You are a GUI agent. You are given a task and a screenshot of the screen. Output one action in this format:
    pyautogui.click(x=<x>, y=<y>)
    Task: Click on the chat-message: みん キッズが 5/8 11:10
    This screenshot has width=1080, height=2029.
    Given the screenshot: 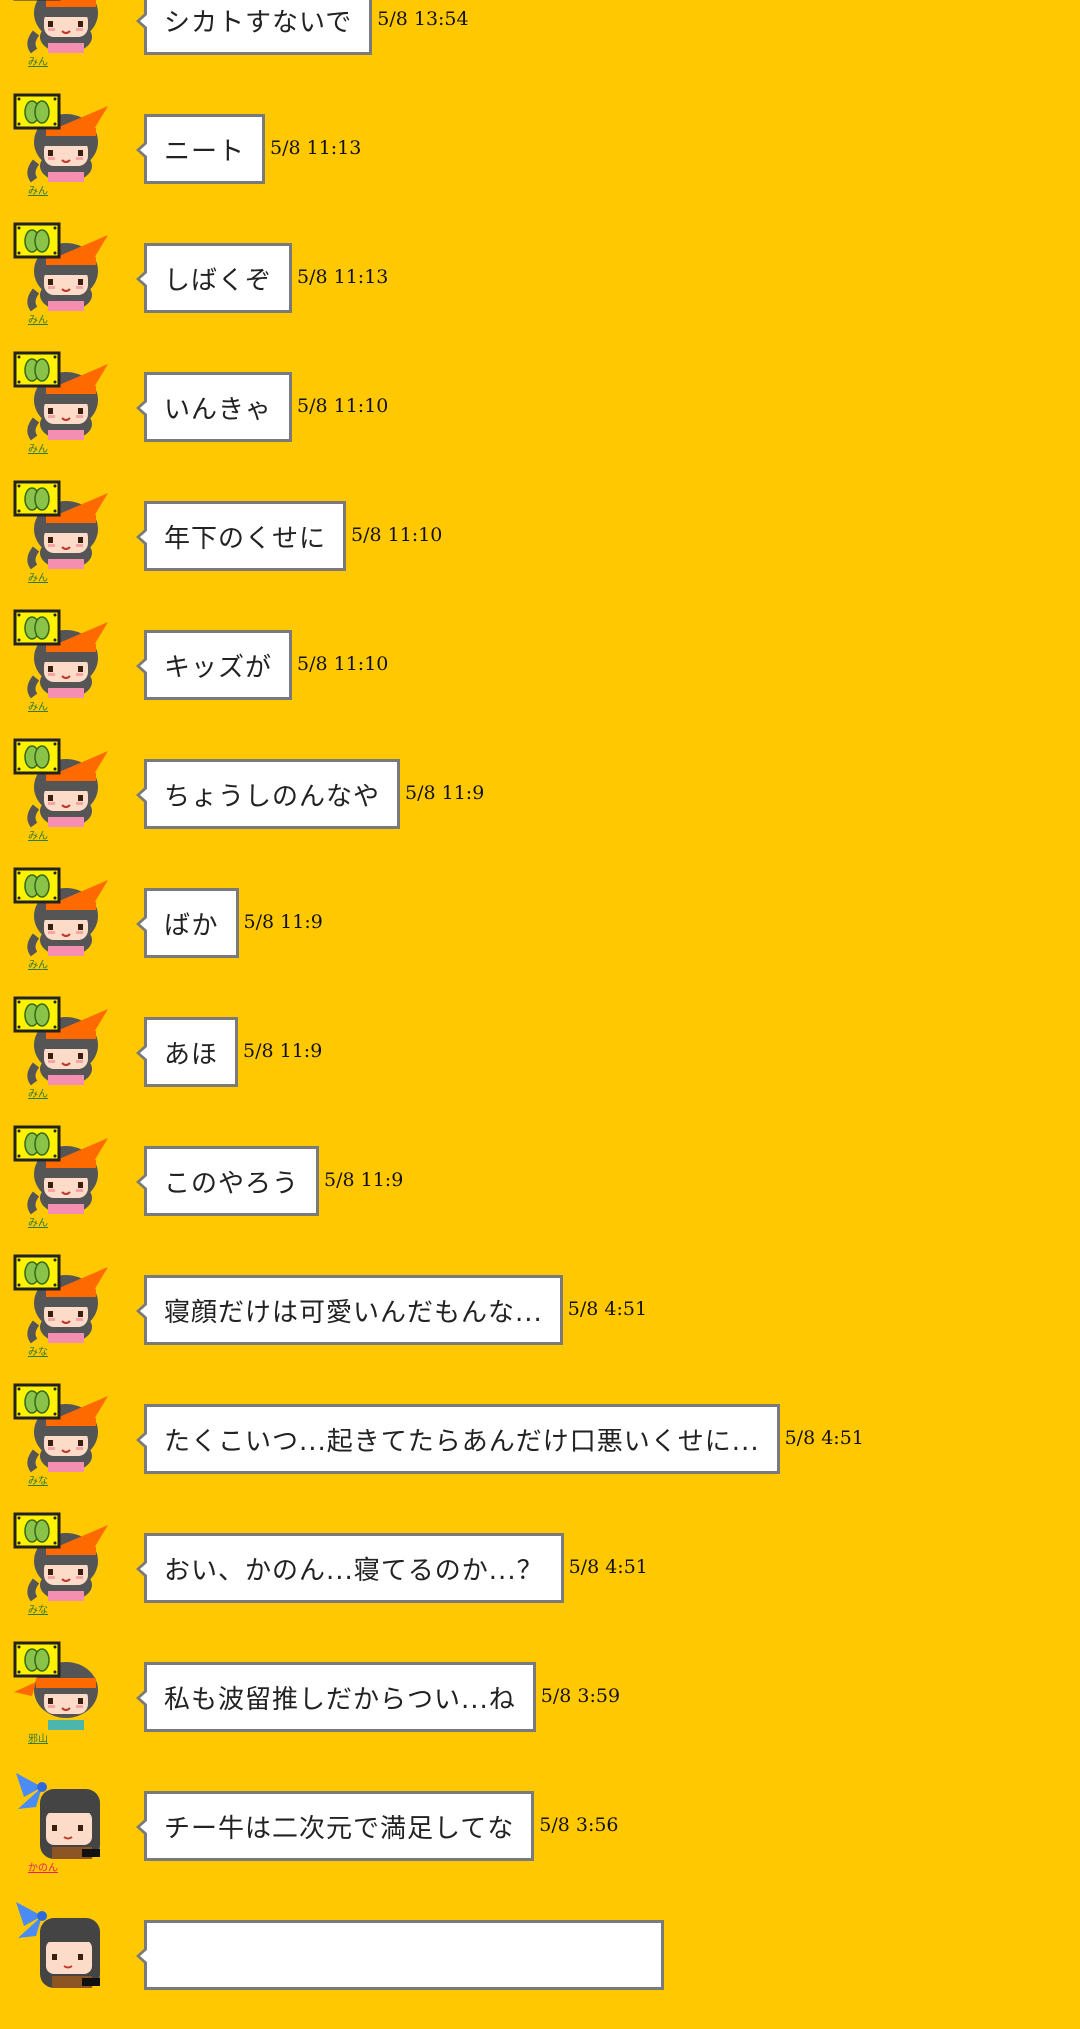 What is the action you would take?
    pyautogui.click(x=540, y=673)
    